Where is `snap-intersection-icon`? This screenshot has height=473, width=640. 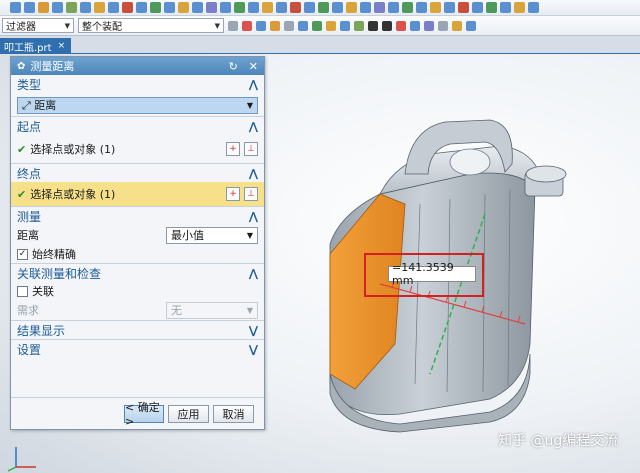 snap-intersection-icon is located at coordinates (359, 25).